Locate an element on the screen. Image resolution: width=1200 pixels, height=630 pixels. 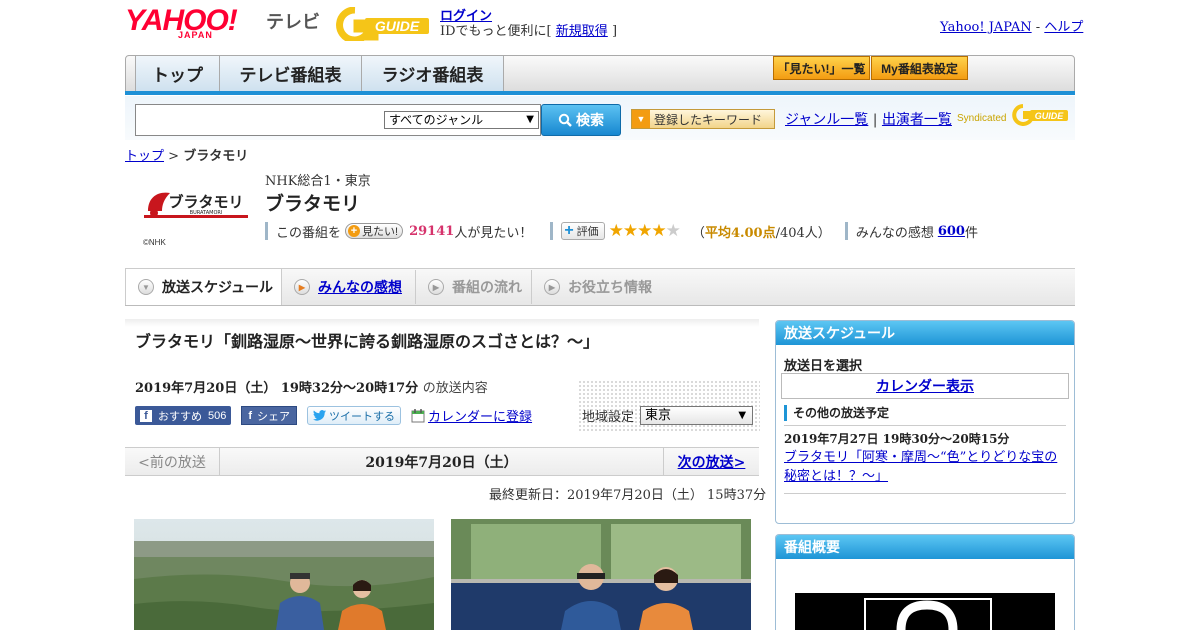
next-schedule-date: 2019年7月27日 19時30分～20時15分 is located at coordinates (897, 439).